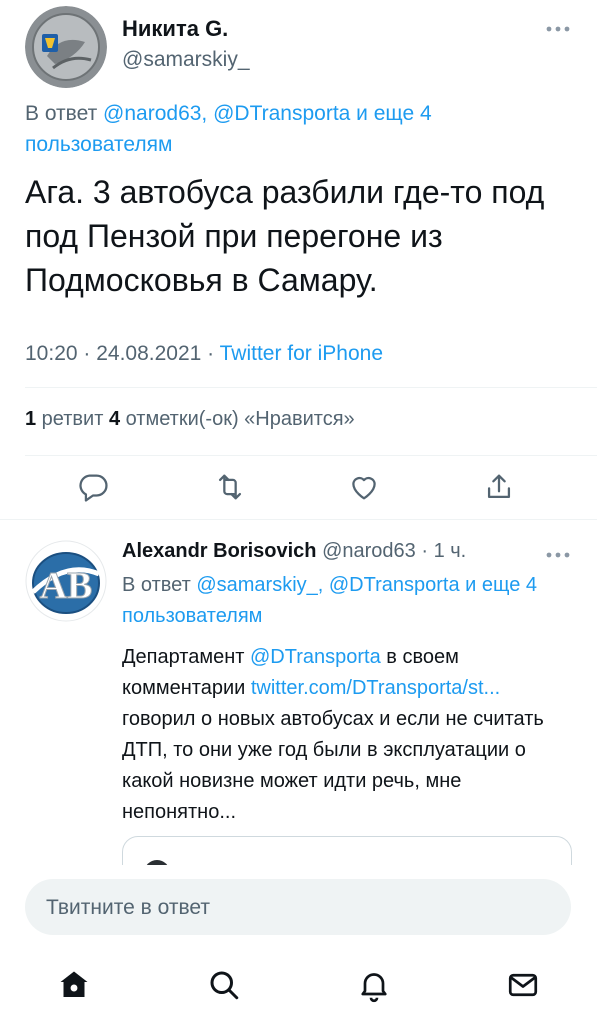 The image size is (597, 1024). I want to click on like-label: отметки(-ок) «Нравится», so click(237, 419).